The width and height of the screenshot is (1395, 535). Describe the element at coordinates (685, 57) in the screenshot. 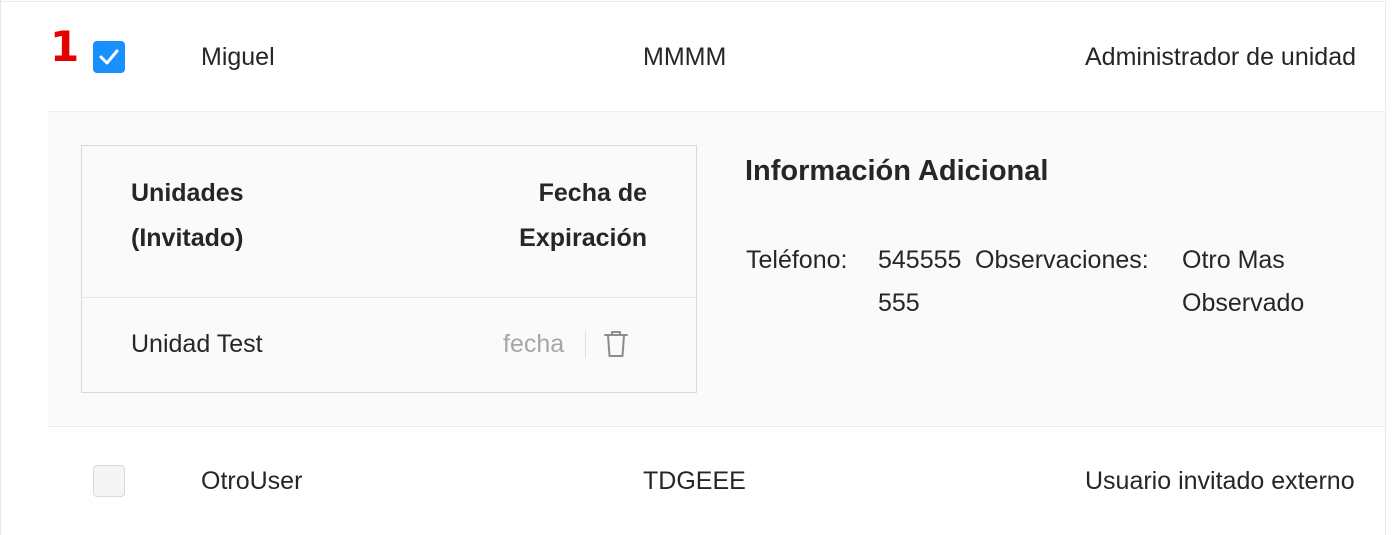

I see `user-code-cell: MMMM` at that location.